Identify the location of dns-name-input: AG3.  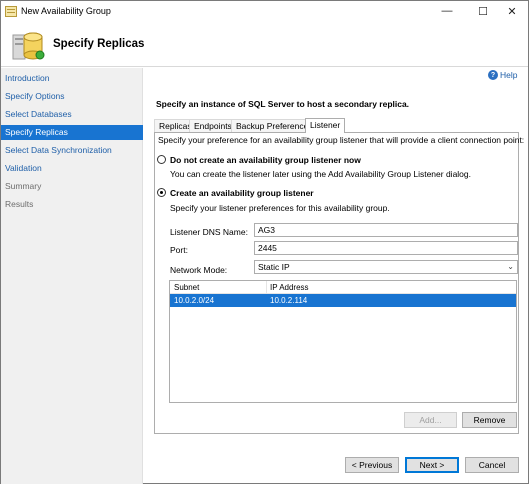
(386, 230).